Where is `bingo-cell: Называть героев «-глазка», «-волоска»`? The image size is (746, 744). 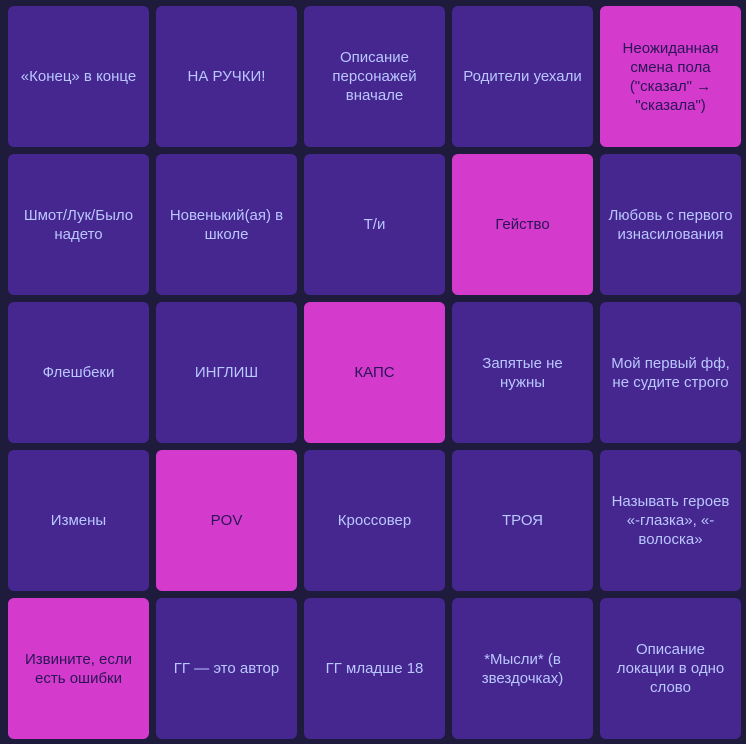
bingo-cell: Называть героев «-глазка», «-волоска» is located at coordinates (670, 520).